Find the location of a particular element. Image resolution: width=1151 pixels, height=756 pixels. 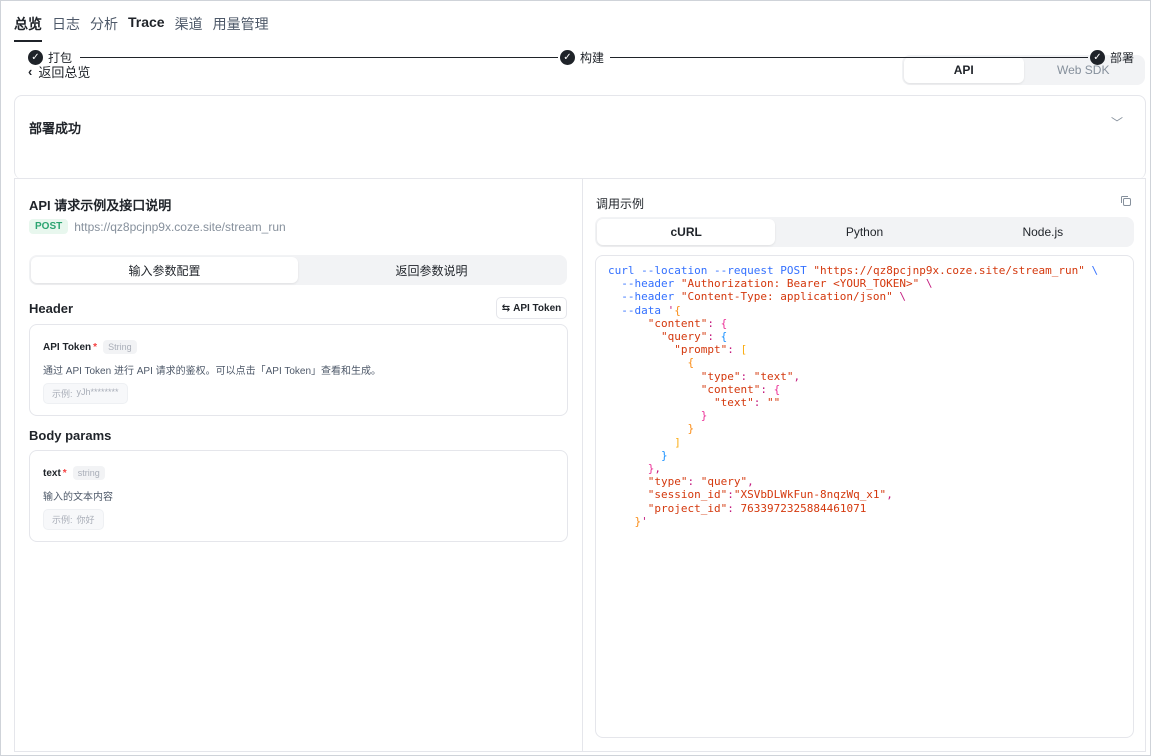

tab-python: Python is located at coordinates (864, 232).